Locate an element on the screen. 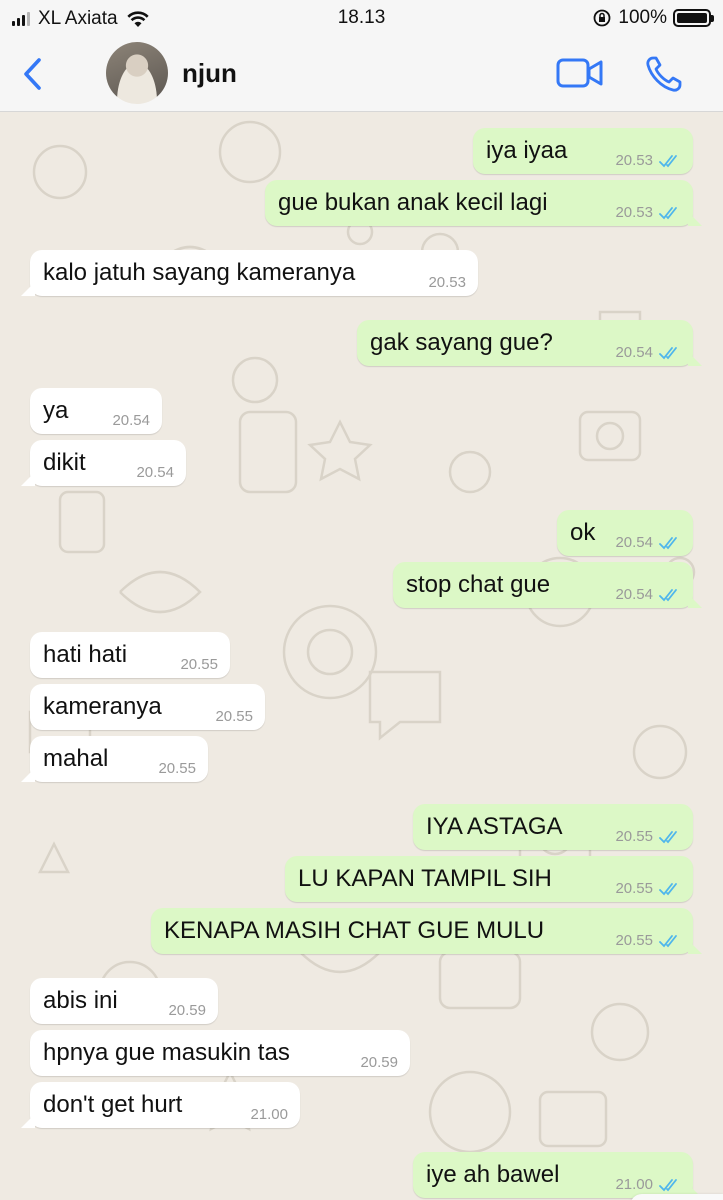  battery-percent: 100% is located at coordinates (642, 17).